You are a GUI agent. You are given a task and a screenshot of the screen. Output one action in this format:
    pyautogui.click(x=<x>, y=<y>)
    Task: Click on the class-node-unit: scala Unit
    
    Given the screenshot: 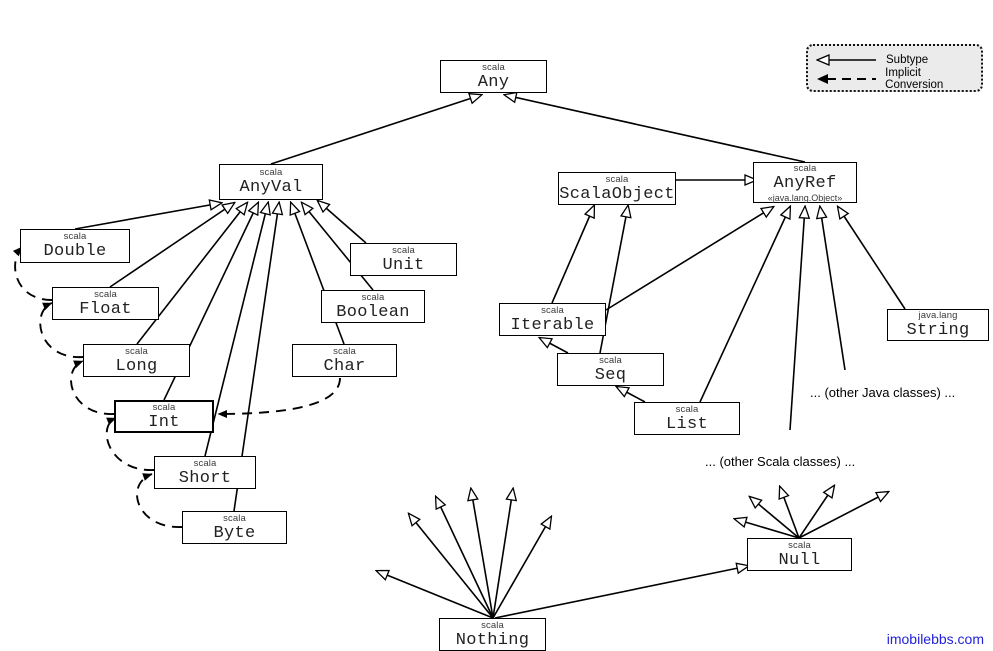 What is the action you would take?
    pyautogui.click(x=403, y=259)
    